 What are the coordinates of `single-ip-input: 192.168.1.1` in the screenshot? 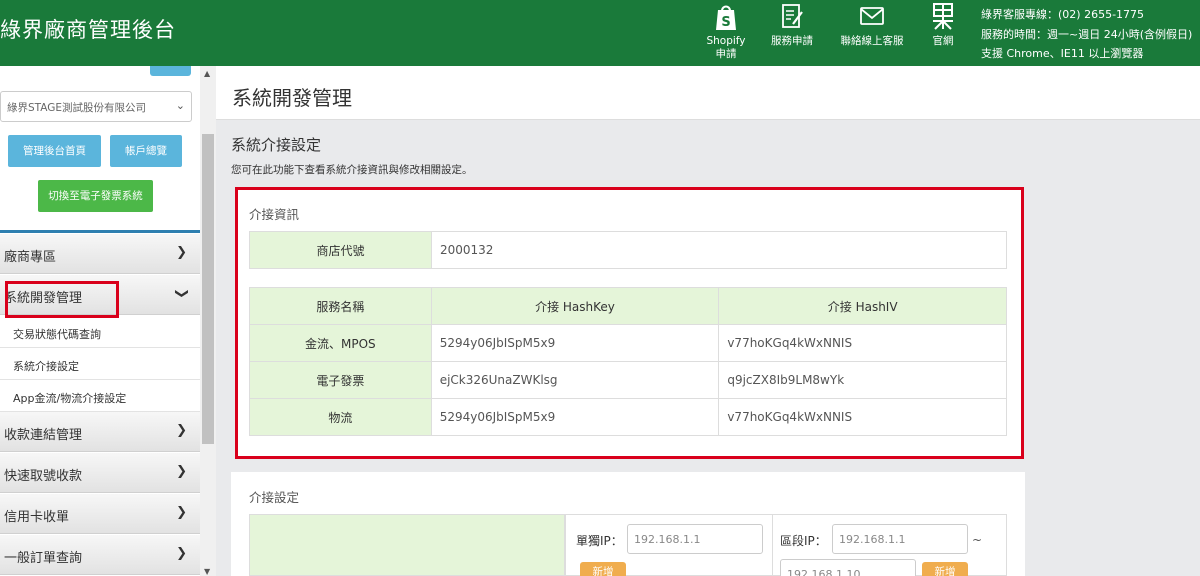 It's located at (695, 539).